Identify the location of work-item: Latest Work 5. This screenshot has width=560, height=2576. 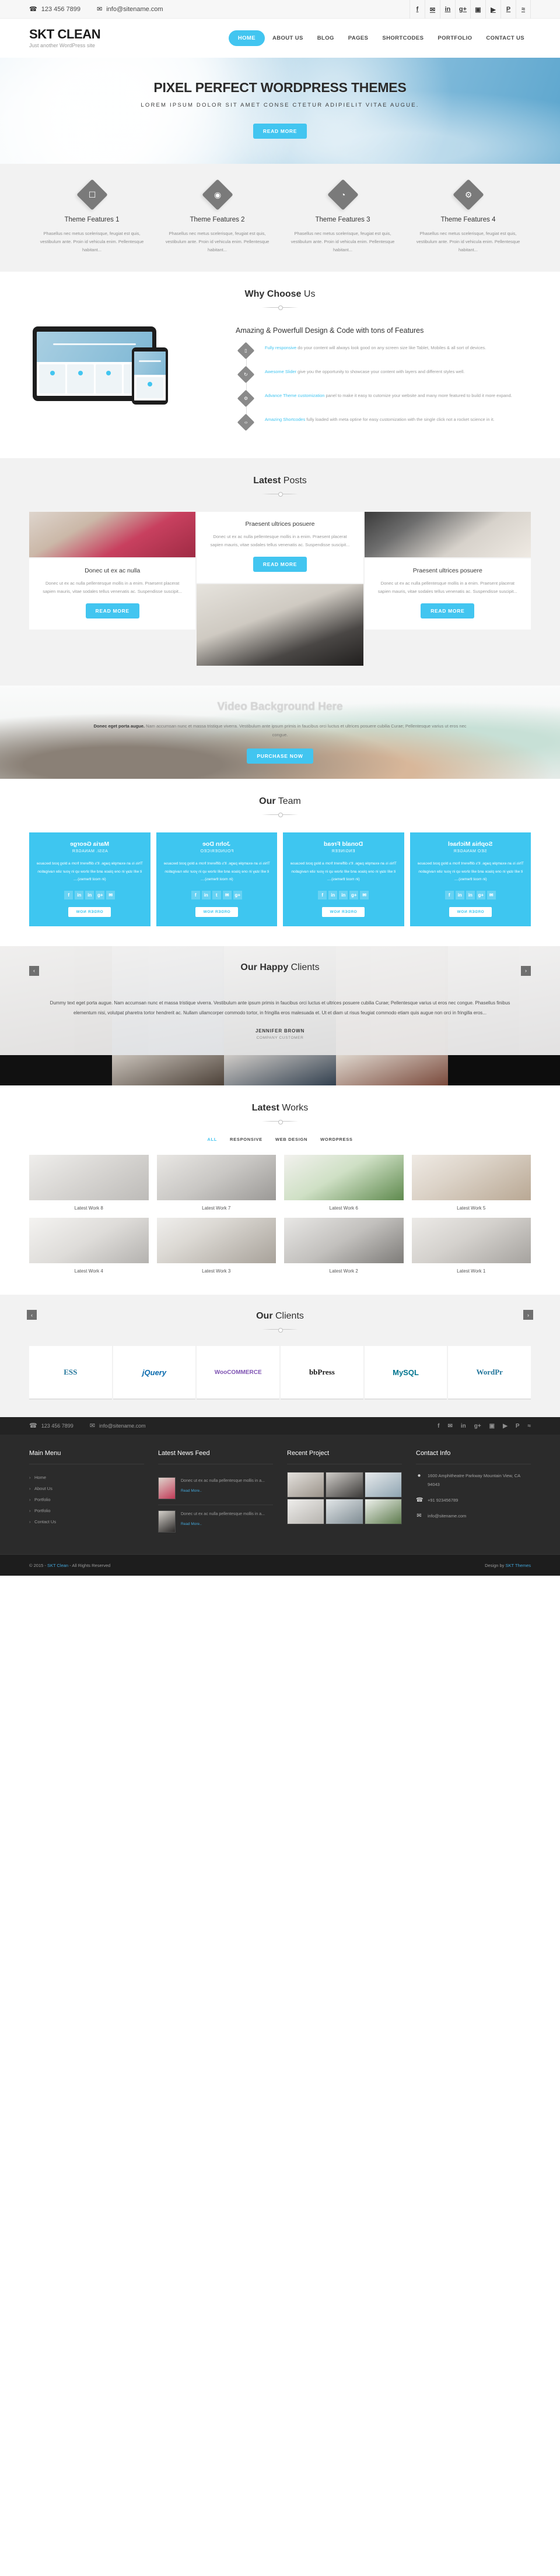
(471, 1183).